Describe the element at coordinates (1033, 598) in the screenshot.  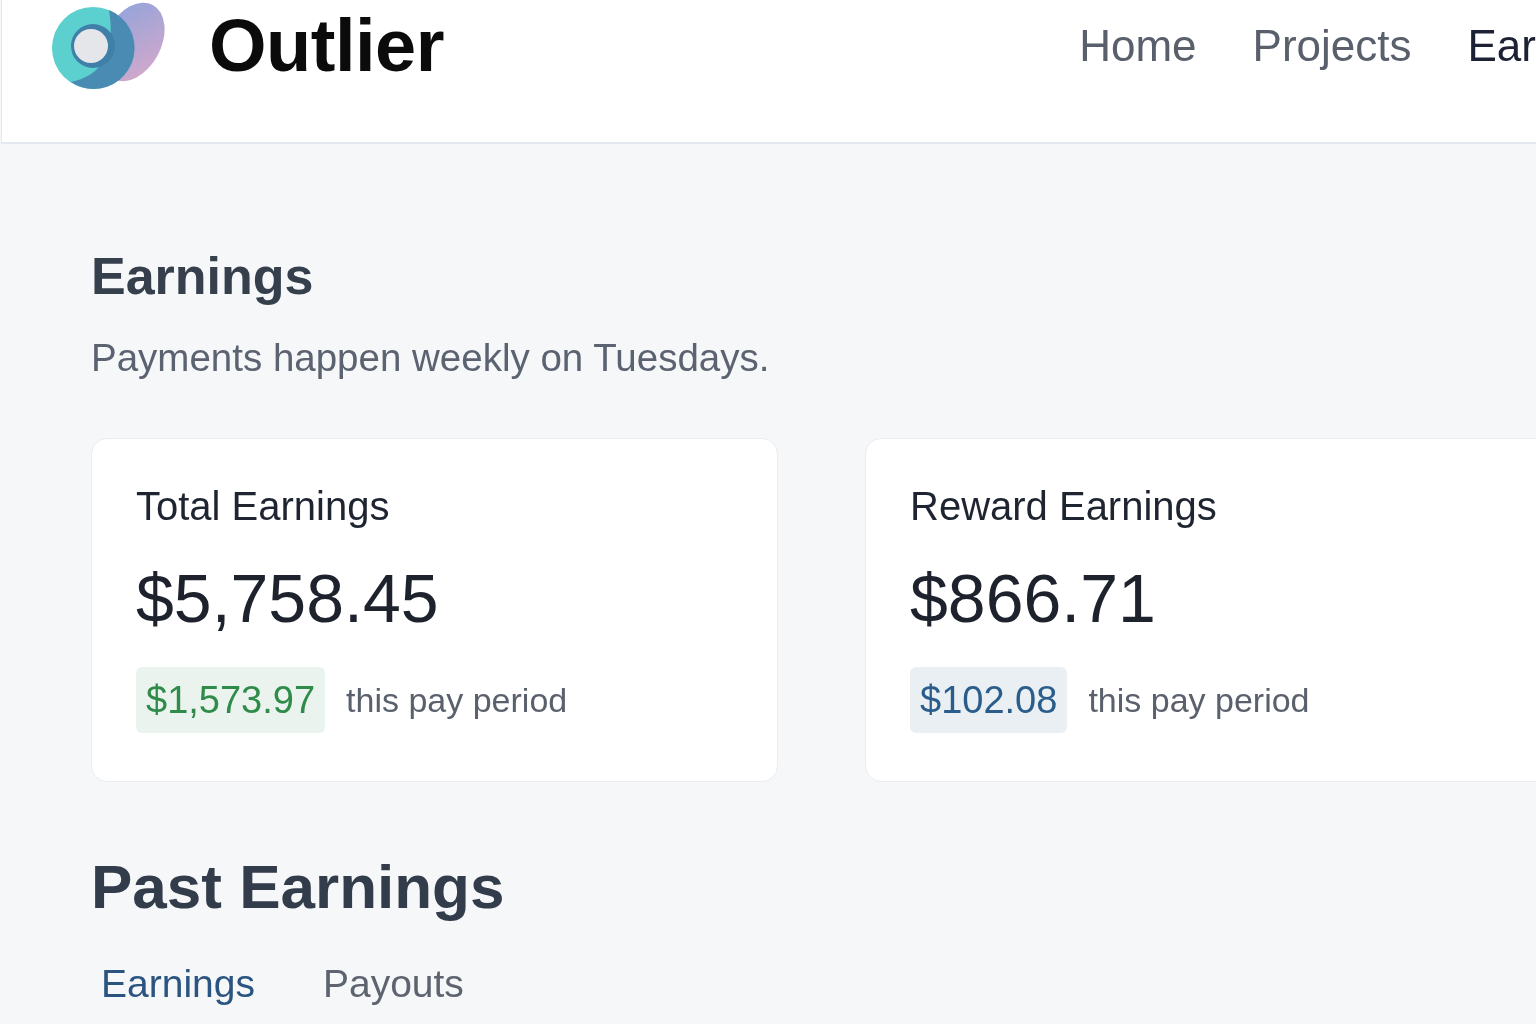
I see `amount-value: $866.71` at that location.